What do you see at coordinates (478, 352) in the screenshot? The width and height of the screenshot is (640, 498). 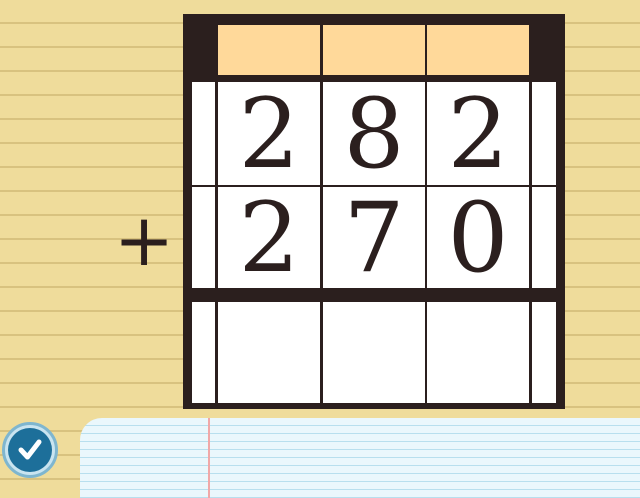 I see `answer-cell-ones` at bounding box center [478, 352].